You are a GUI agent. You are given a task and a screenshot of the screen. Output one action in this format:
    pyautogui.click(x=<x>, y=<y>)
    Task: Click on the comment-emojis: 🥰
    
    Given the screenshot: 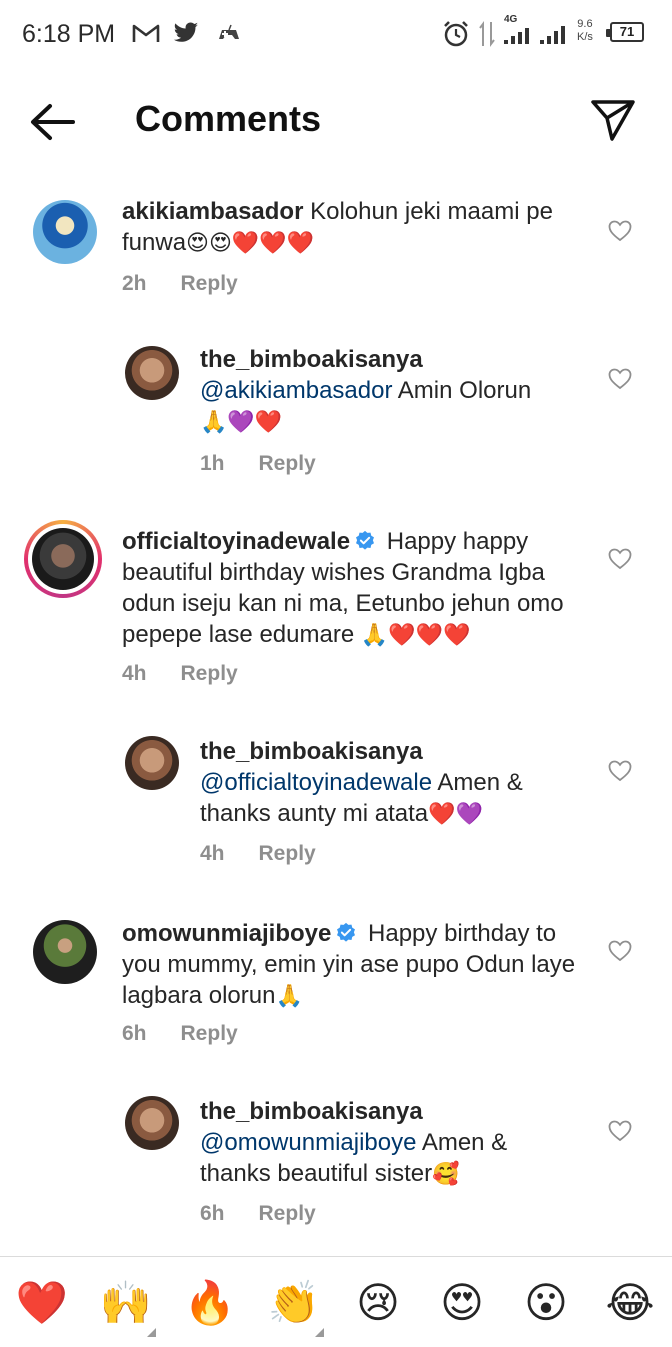 What is the action you would take?
    pyautogui.click(x=446, y=1174)
    